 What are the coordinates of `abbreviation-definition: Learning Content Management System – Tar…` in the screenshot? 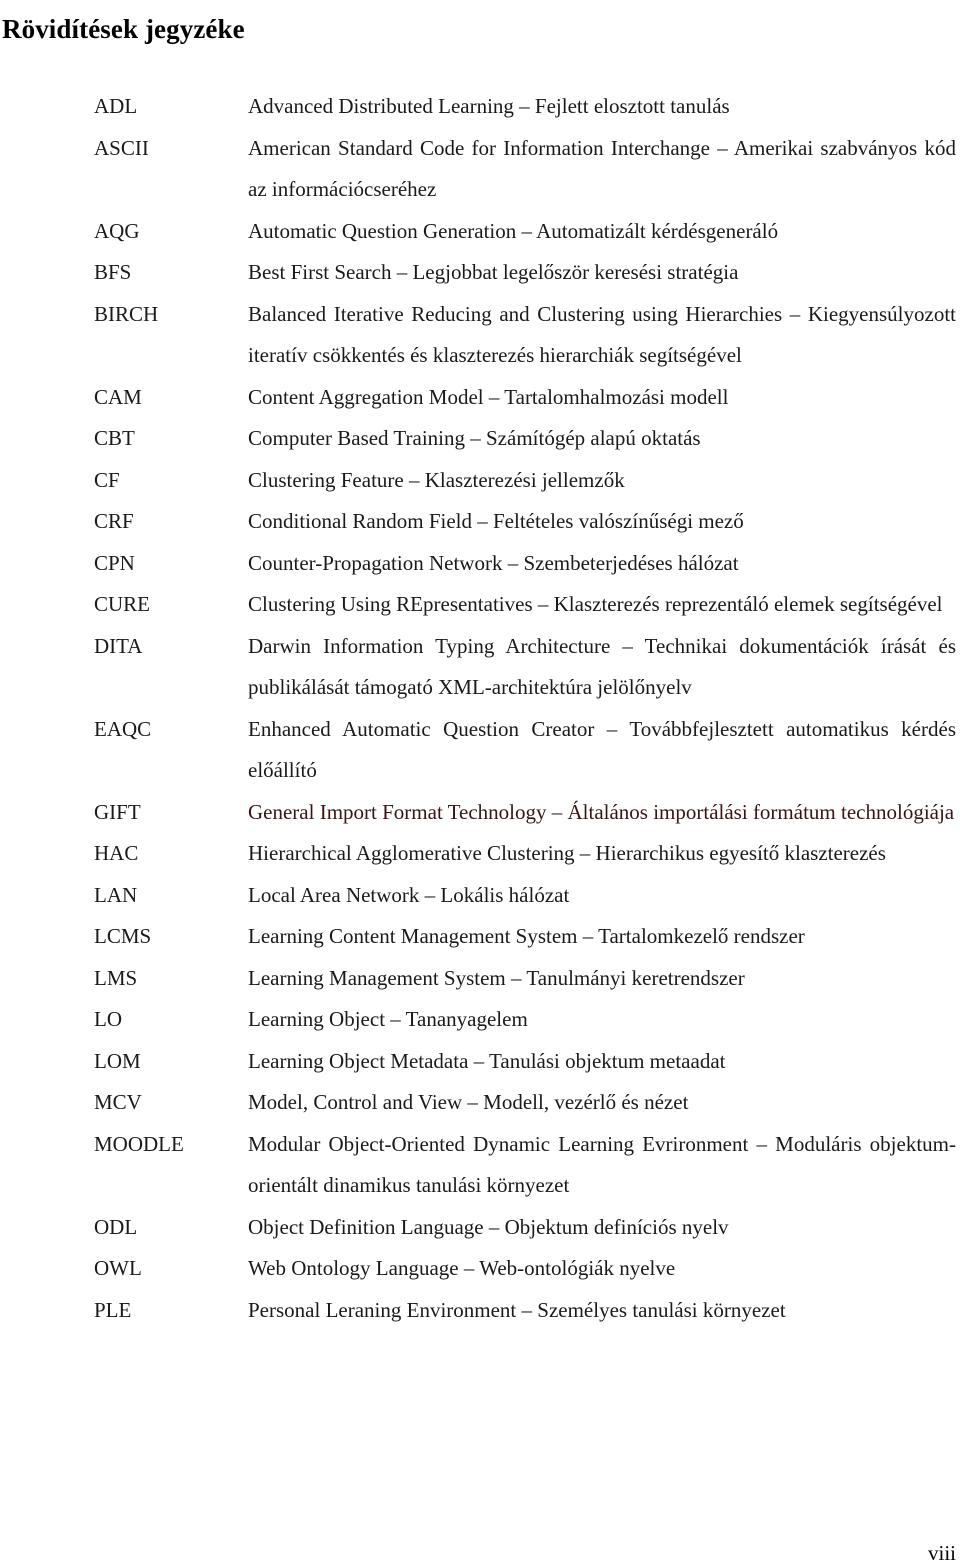 It's located at (526, 936).